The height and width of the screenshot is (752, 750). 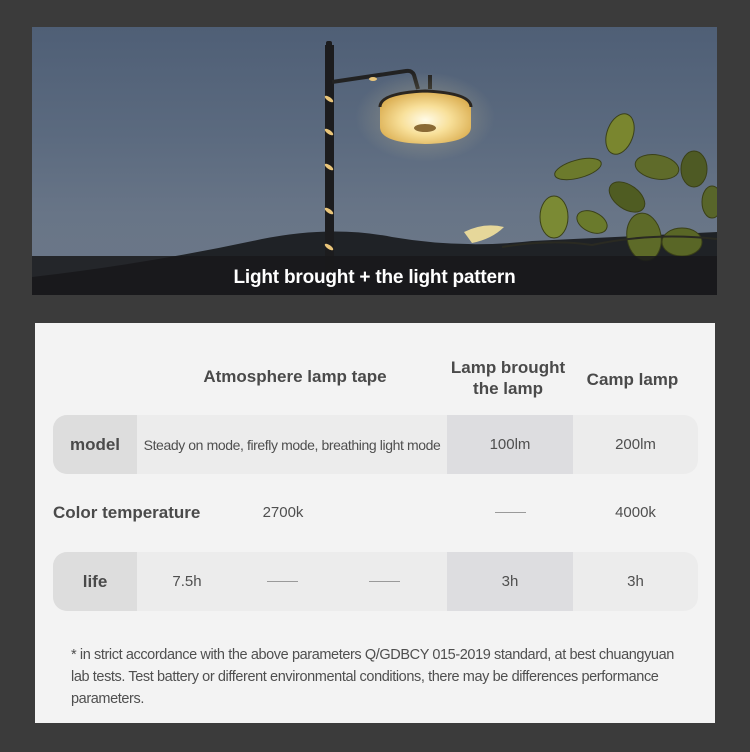 What do you see at coordinates (508, 378) in the screenshot?
I see `header-lamp-brought: Lamp brought the lamp` at bounding box center [508, 378].